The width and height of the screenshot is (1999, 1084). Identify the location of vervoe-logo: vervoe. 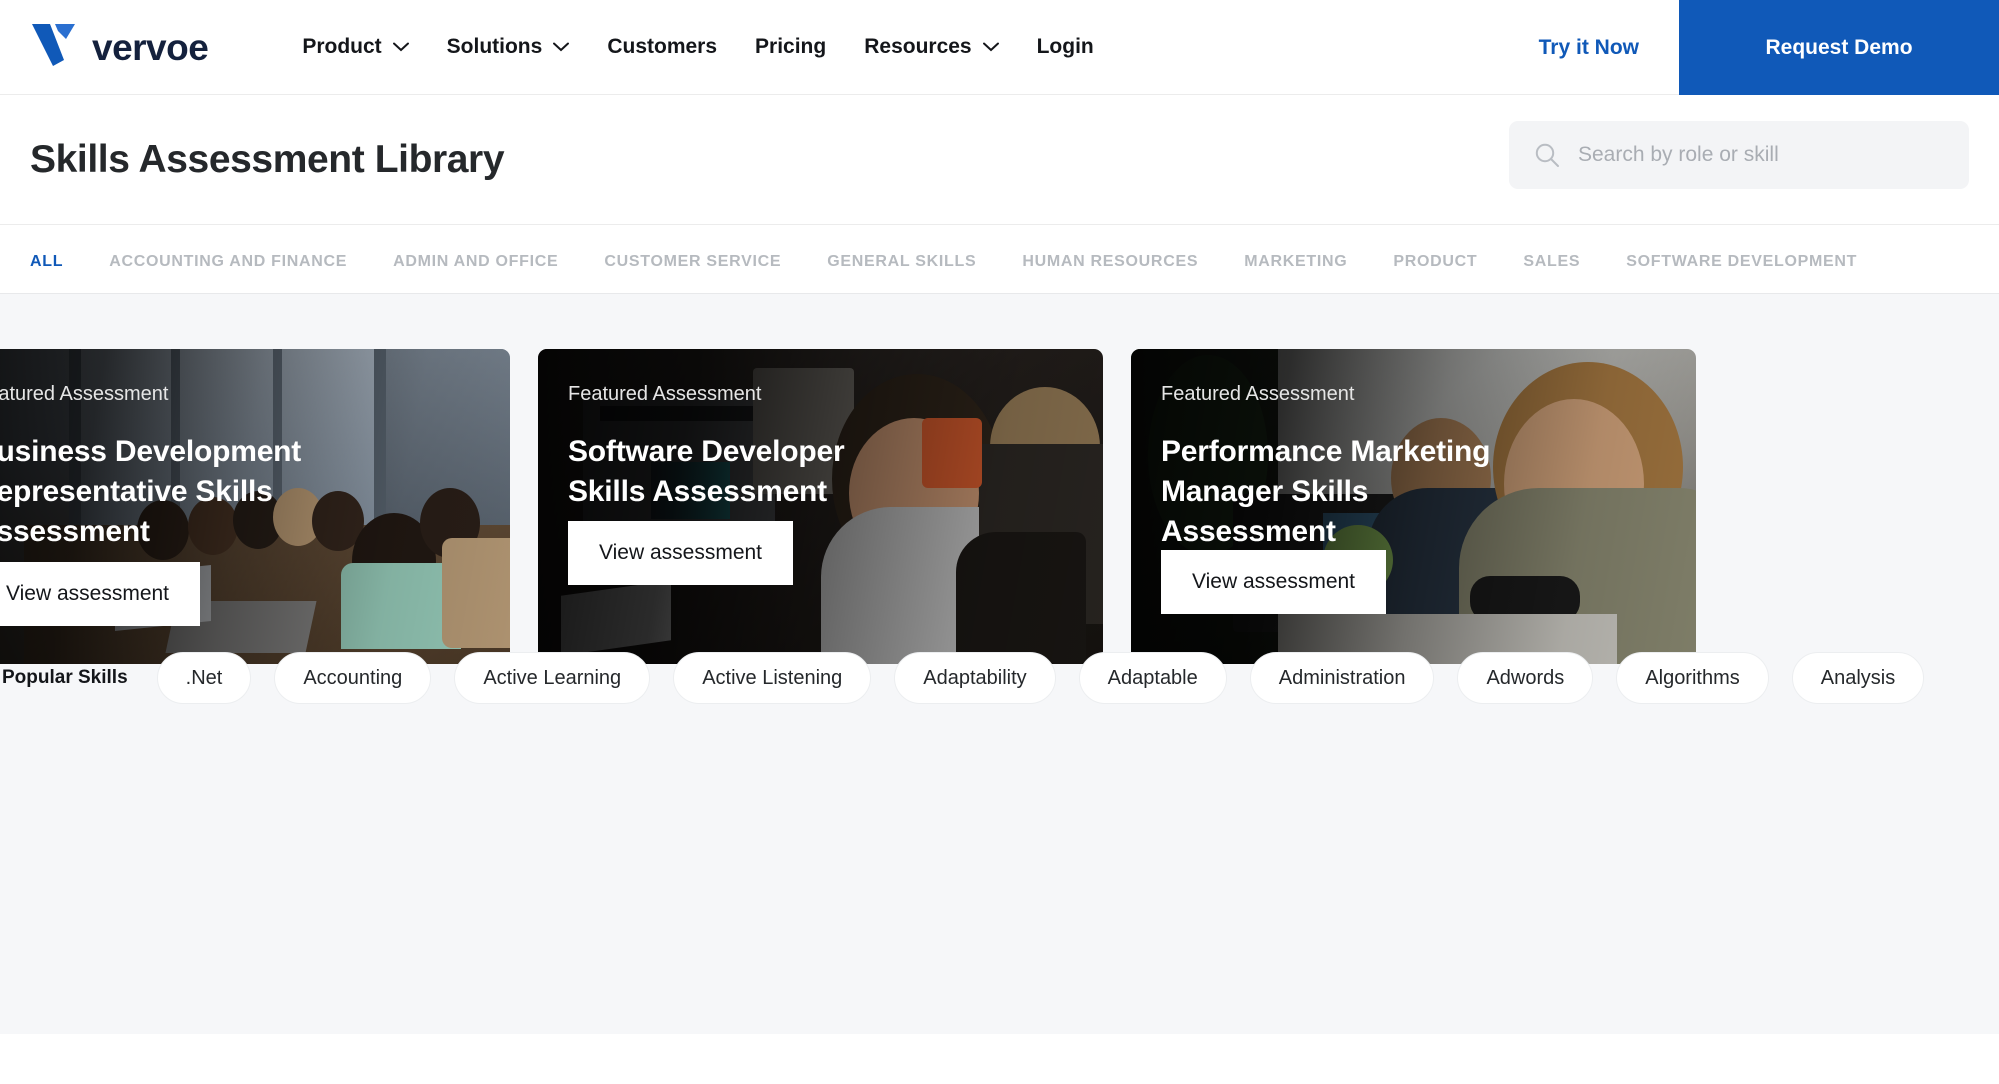
(119, 47).